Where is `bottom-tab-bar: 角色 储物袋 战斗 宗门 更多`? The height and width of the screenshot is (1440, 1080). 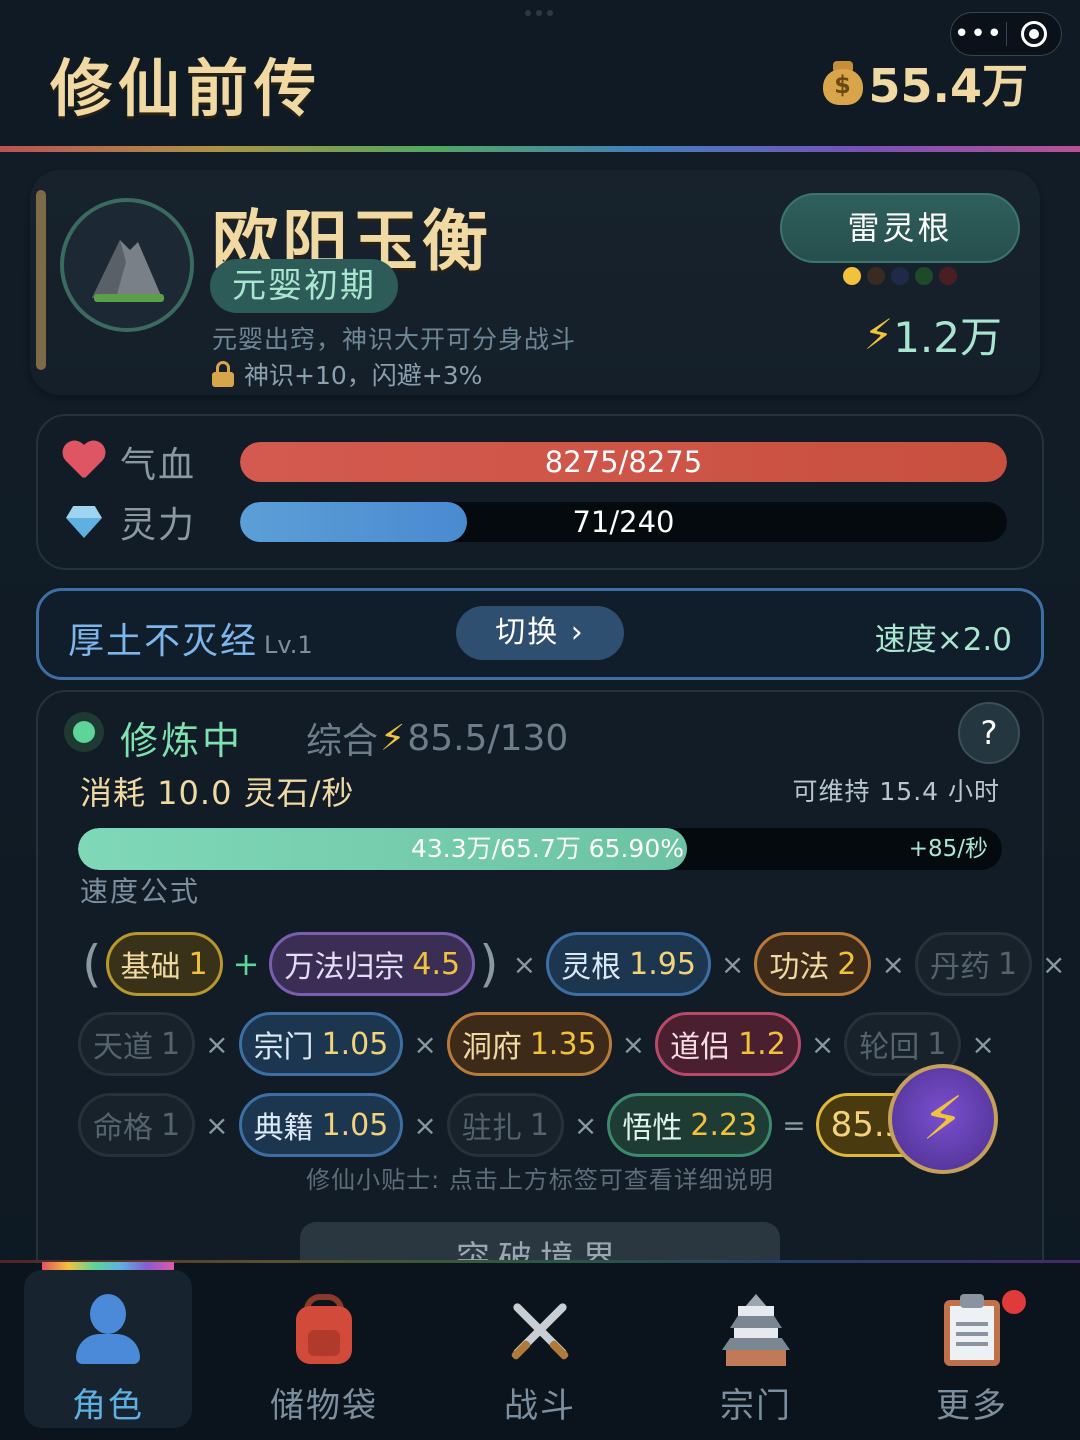 bottom-tab-bar: 角色 储物袋 战斗 宗门 更多 is located at coordinates (540, 1350).